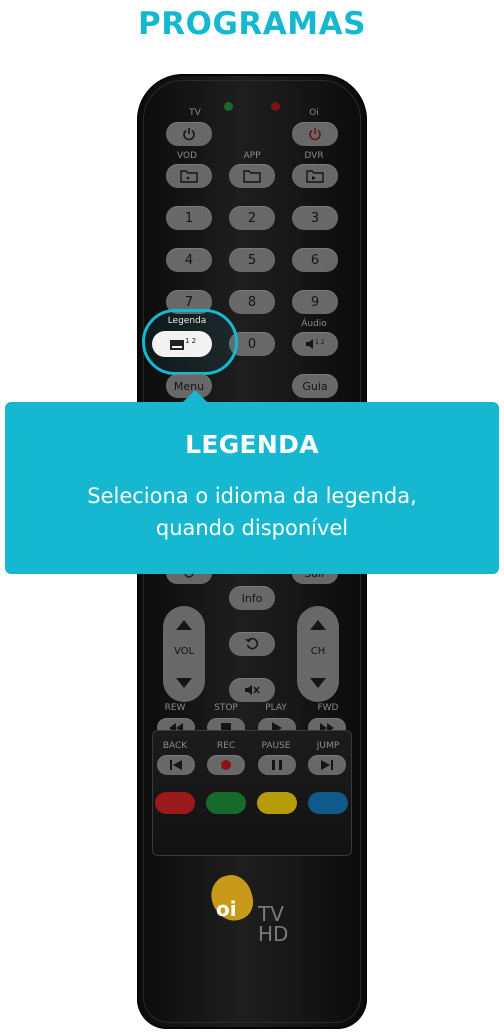 The height and width of the screenshot is (1034, 504). What do you see at coordinates (273, 934) in the screenshot?
I see `logo-hd-text: HD` at bounding box center [273, 934].